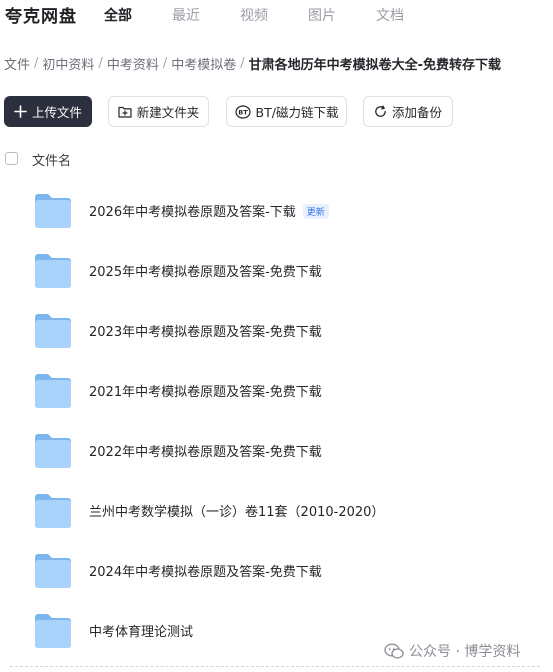 Image resolution: width=553 pixels, height=672 pixels. I want to click on app-brand: 夸克网盘, so click(41, 17).